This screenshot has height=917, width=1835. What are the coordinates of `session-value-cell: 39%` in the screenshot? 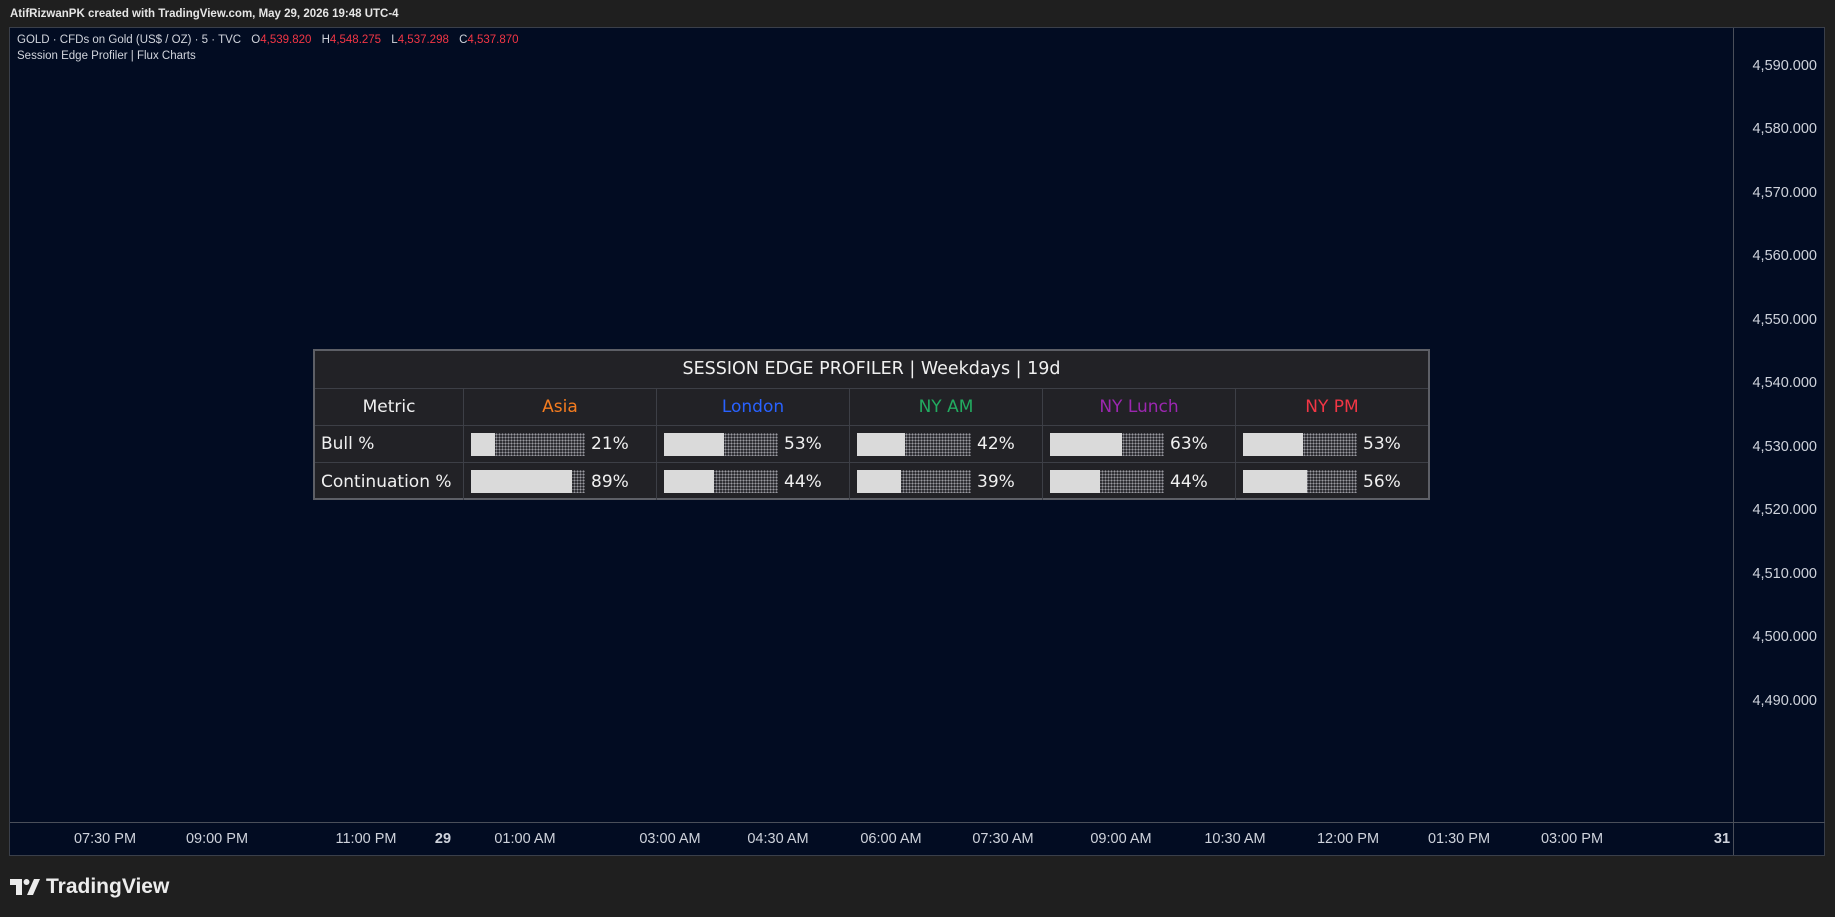 It's located at (945, 481).